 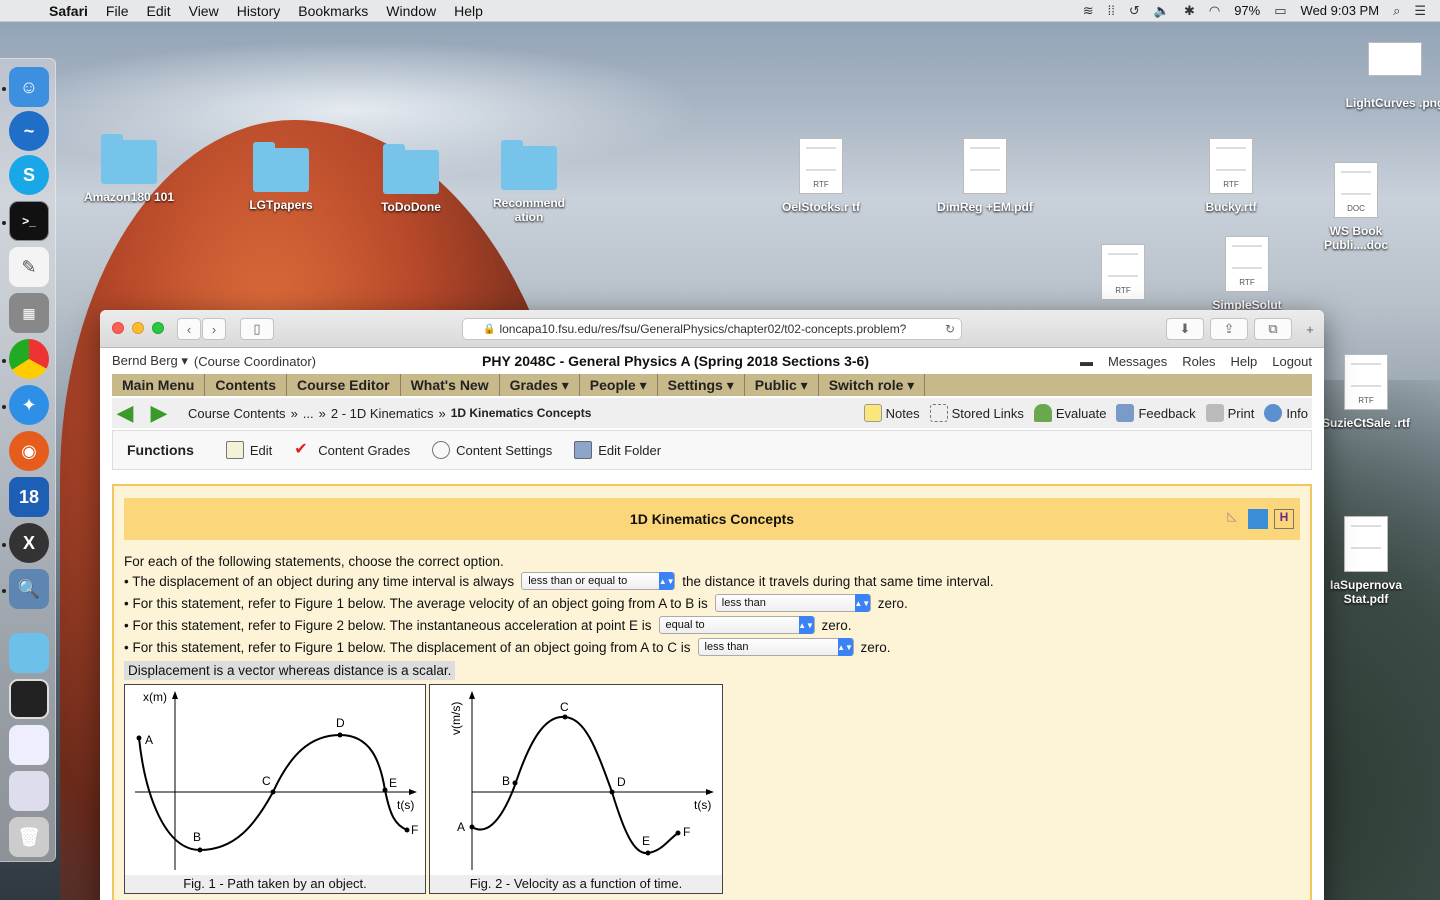 What do you see at coordinates (529, 182) in the screenshot?
I see `desktop-folder-recommendation: Recommend ation` at bounding box center [529, 182].